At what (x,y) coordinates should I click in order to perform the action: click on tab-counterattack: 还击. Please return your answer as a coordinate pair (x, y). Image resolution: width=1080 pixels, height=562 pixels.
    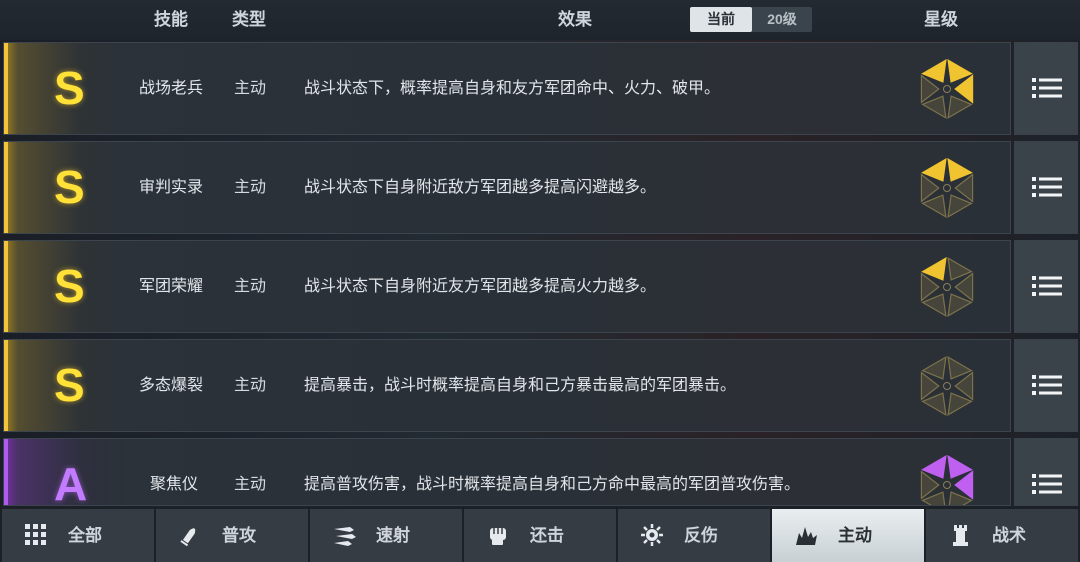
    Looking at the image, I should click on (540, 535).